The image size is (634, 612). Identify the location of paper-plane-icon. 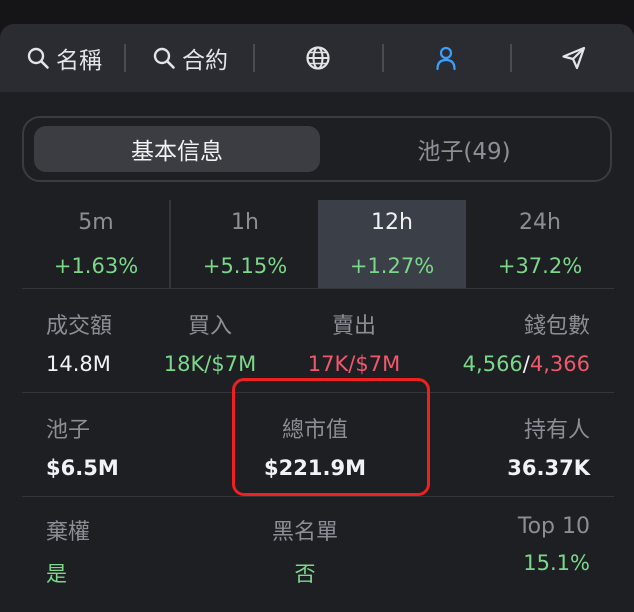
(574, 58).